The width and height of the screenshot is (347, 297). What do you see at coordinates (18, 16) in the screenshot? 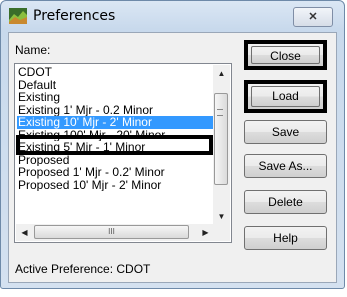
I see `preferences-icon` at bounding box center [18, 16].